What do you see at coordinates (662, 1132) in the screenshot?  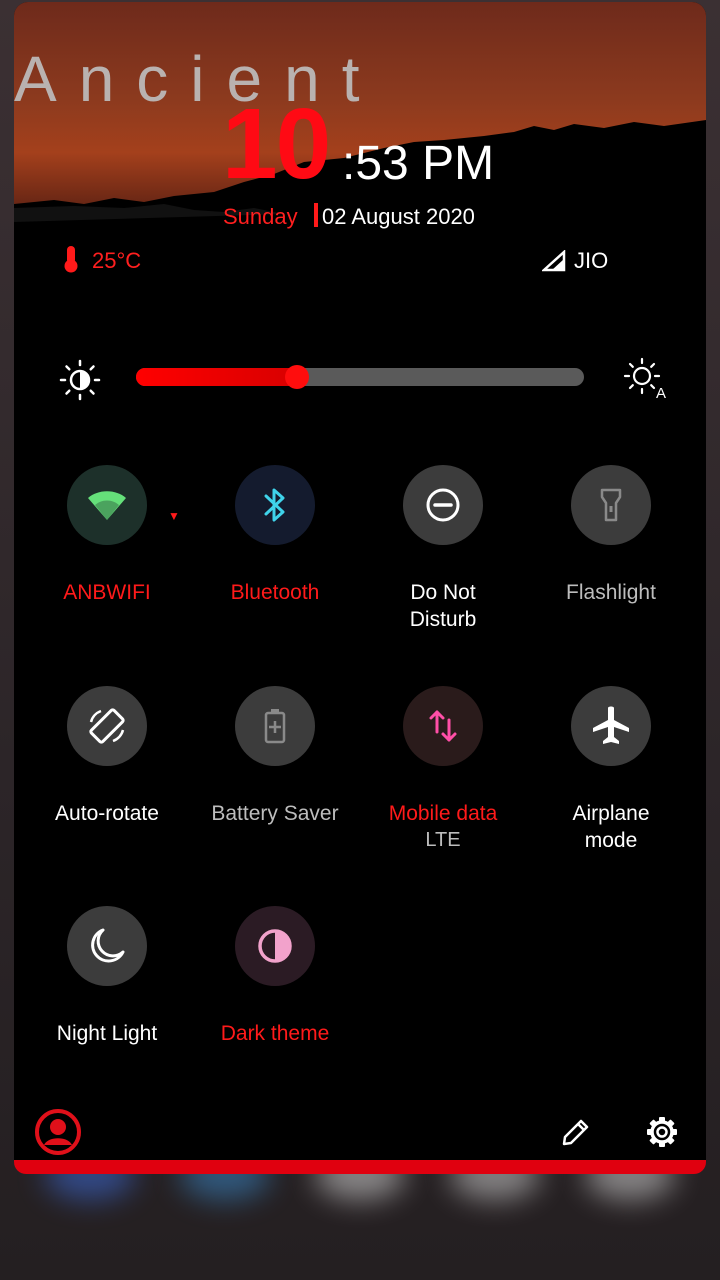 I see `settings-gear-icon` at bounding box center [662, 1132].